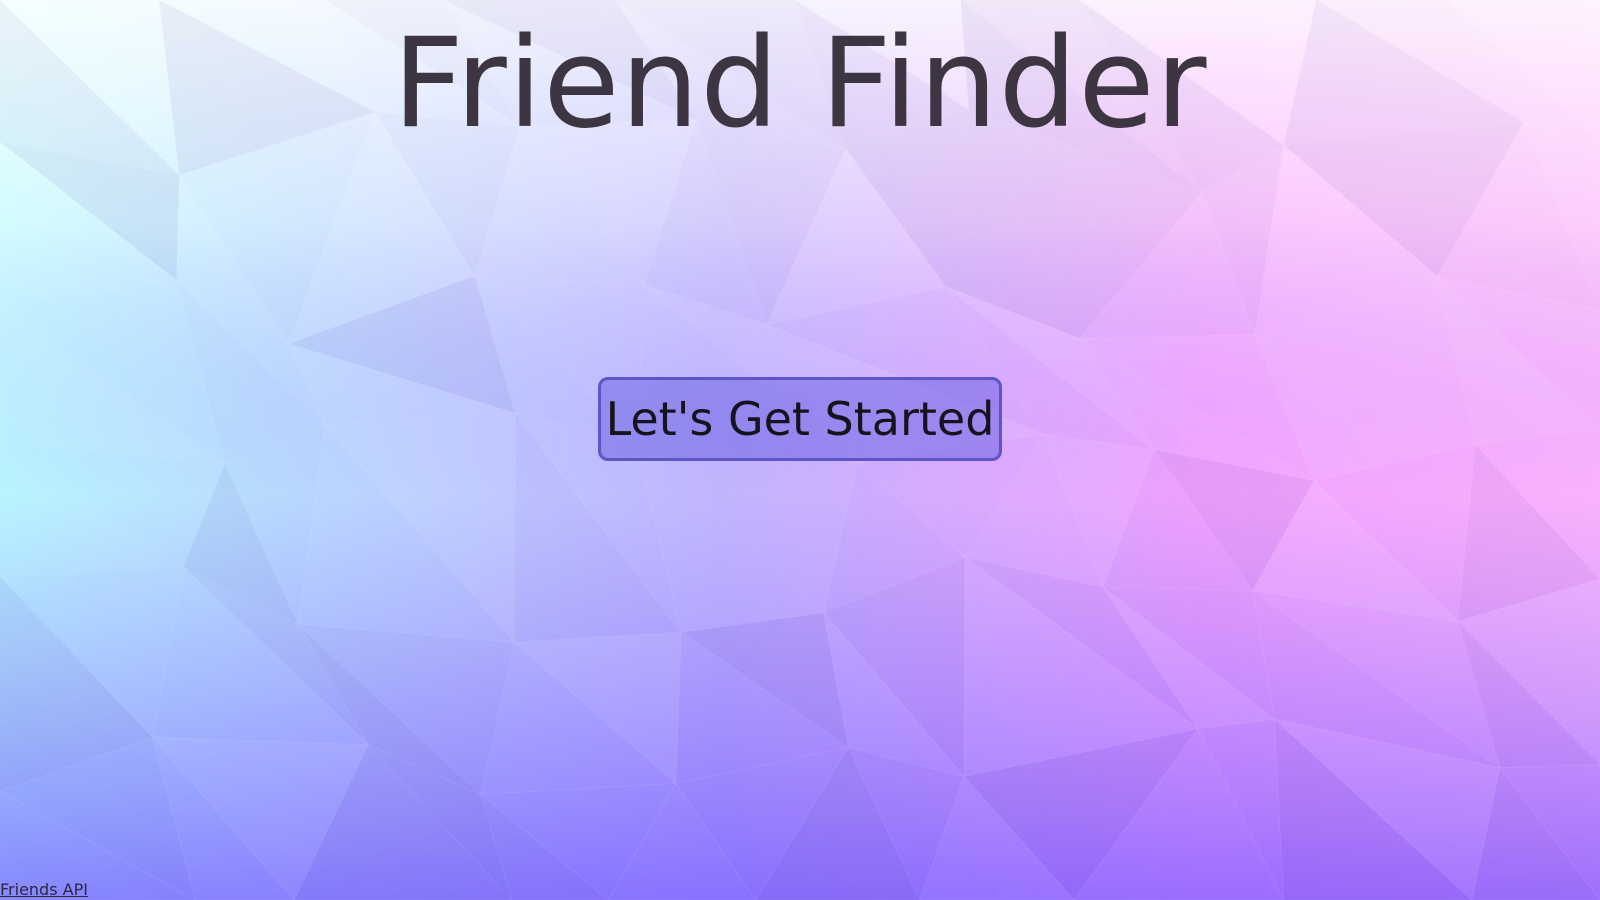 Image resolution: width=1600 pixels, height=900 pixels. What do you see at coordinates (800, 84) in the screenshot?
I see `page-title: Friend Finder` at bounding box center [800, 84].